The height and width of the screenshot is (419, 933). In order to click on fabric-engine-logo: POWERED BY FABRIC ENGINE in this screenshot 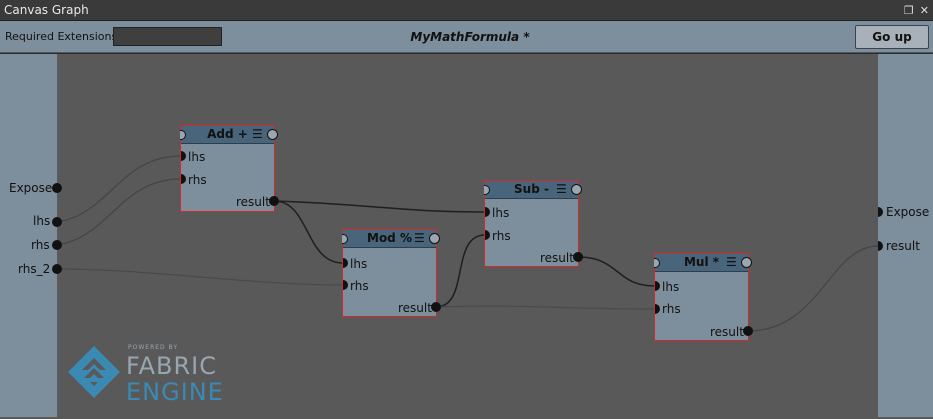, I will do `click(148, 375)`.